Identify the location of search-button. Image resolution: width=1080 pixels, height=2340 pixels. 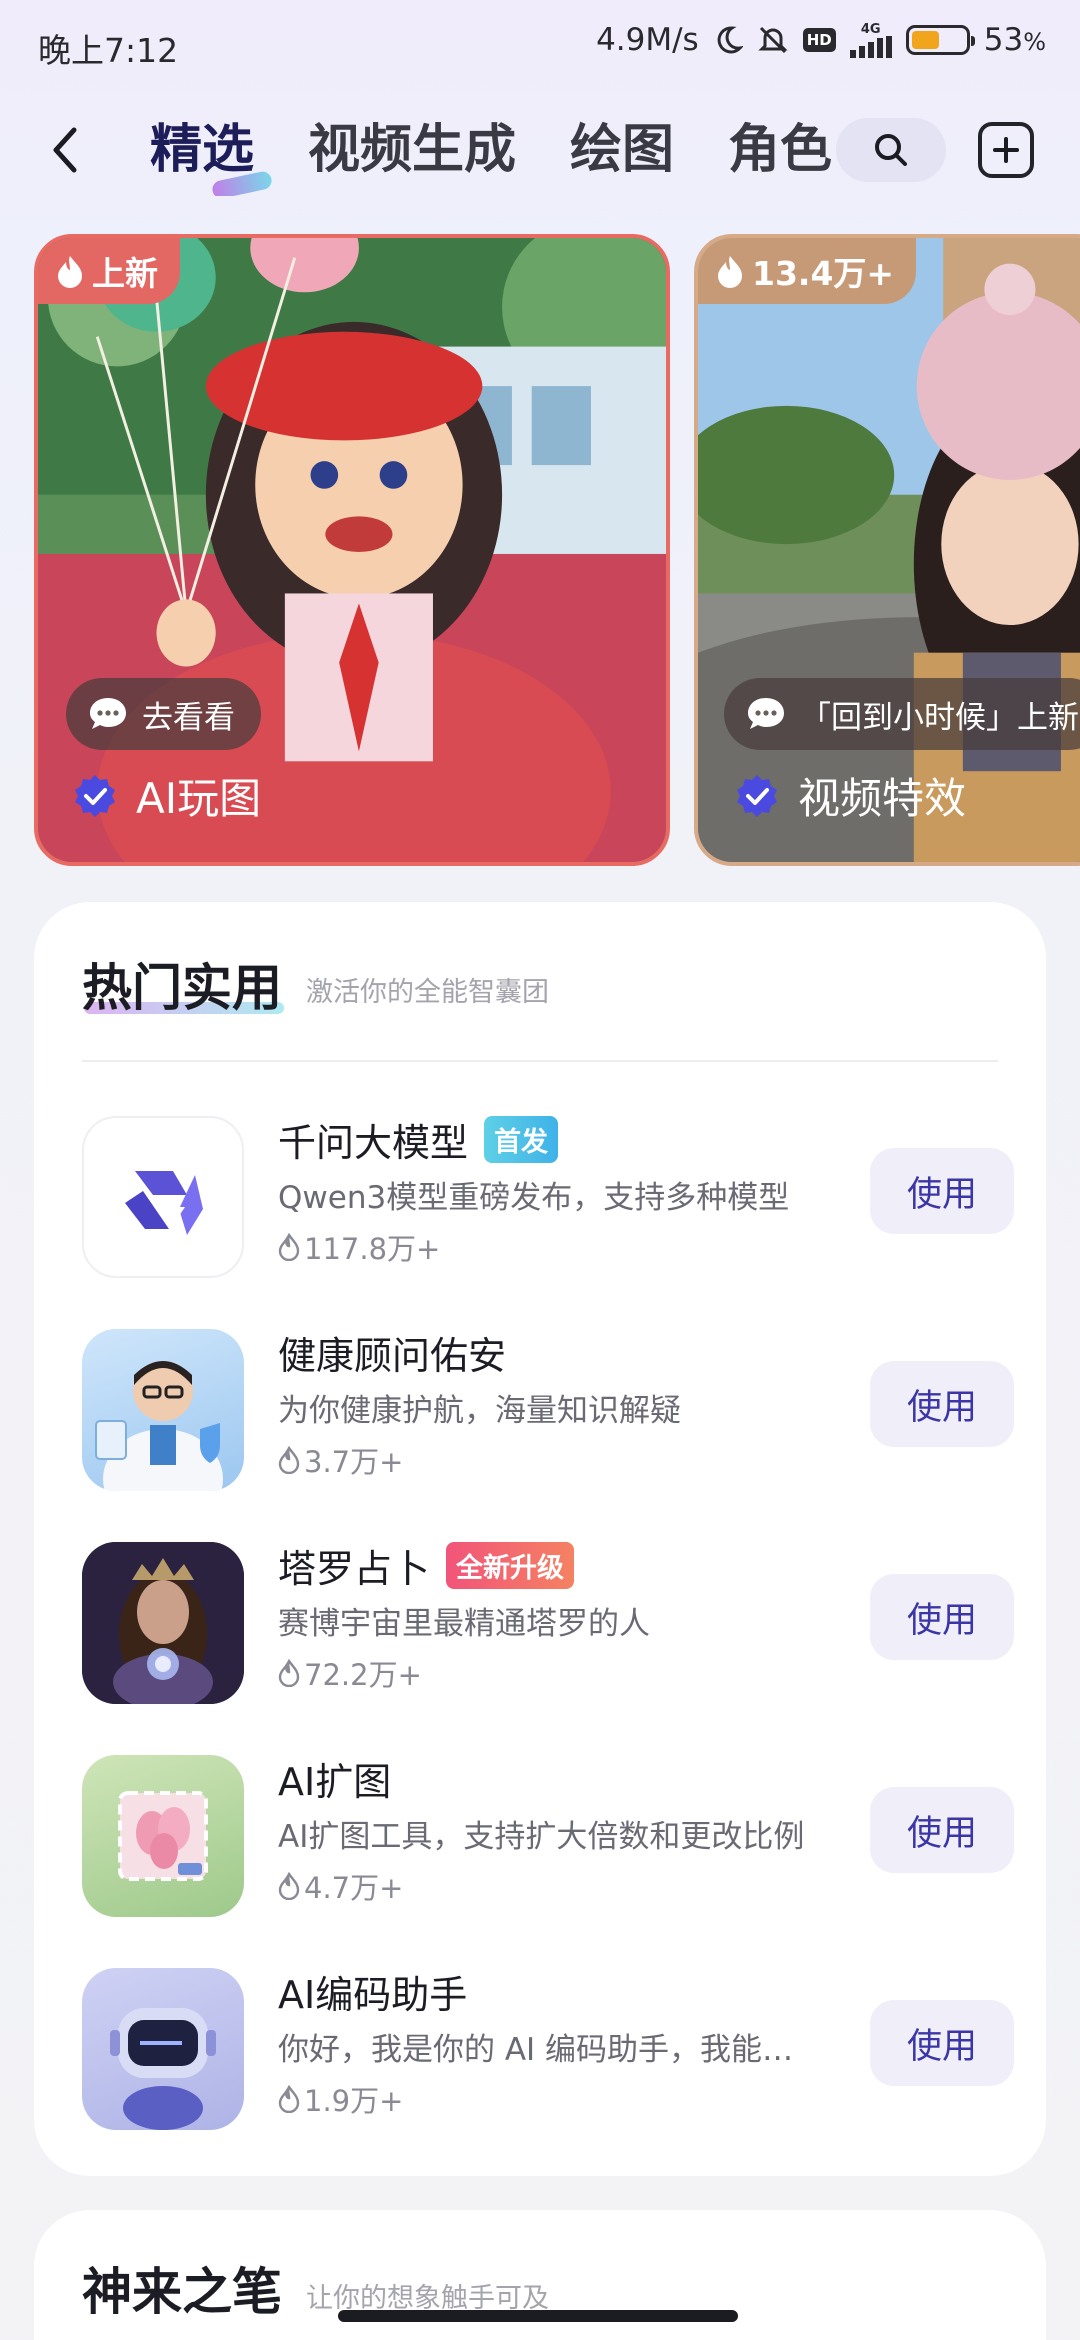
(891, 150).